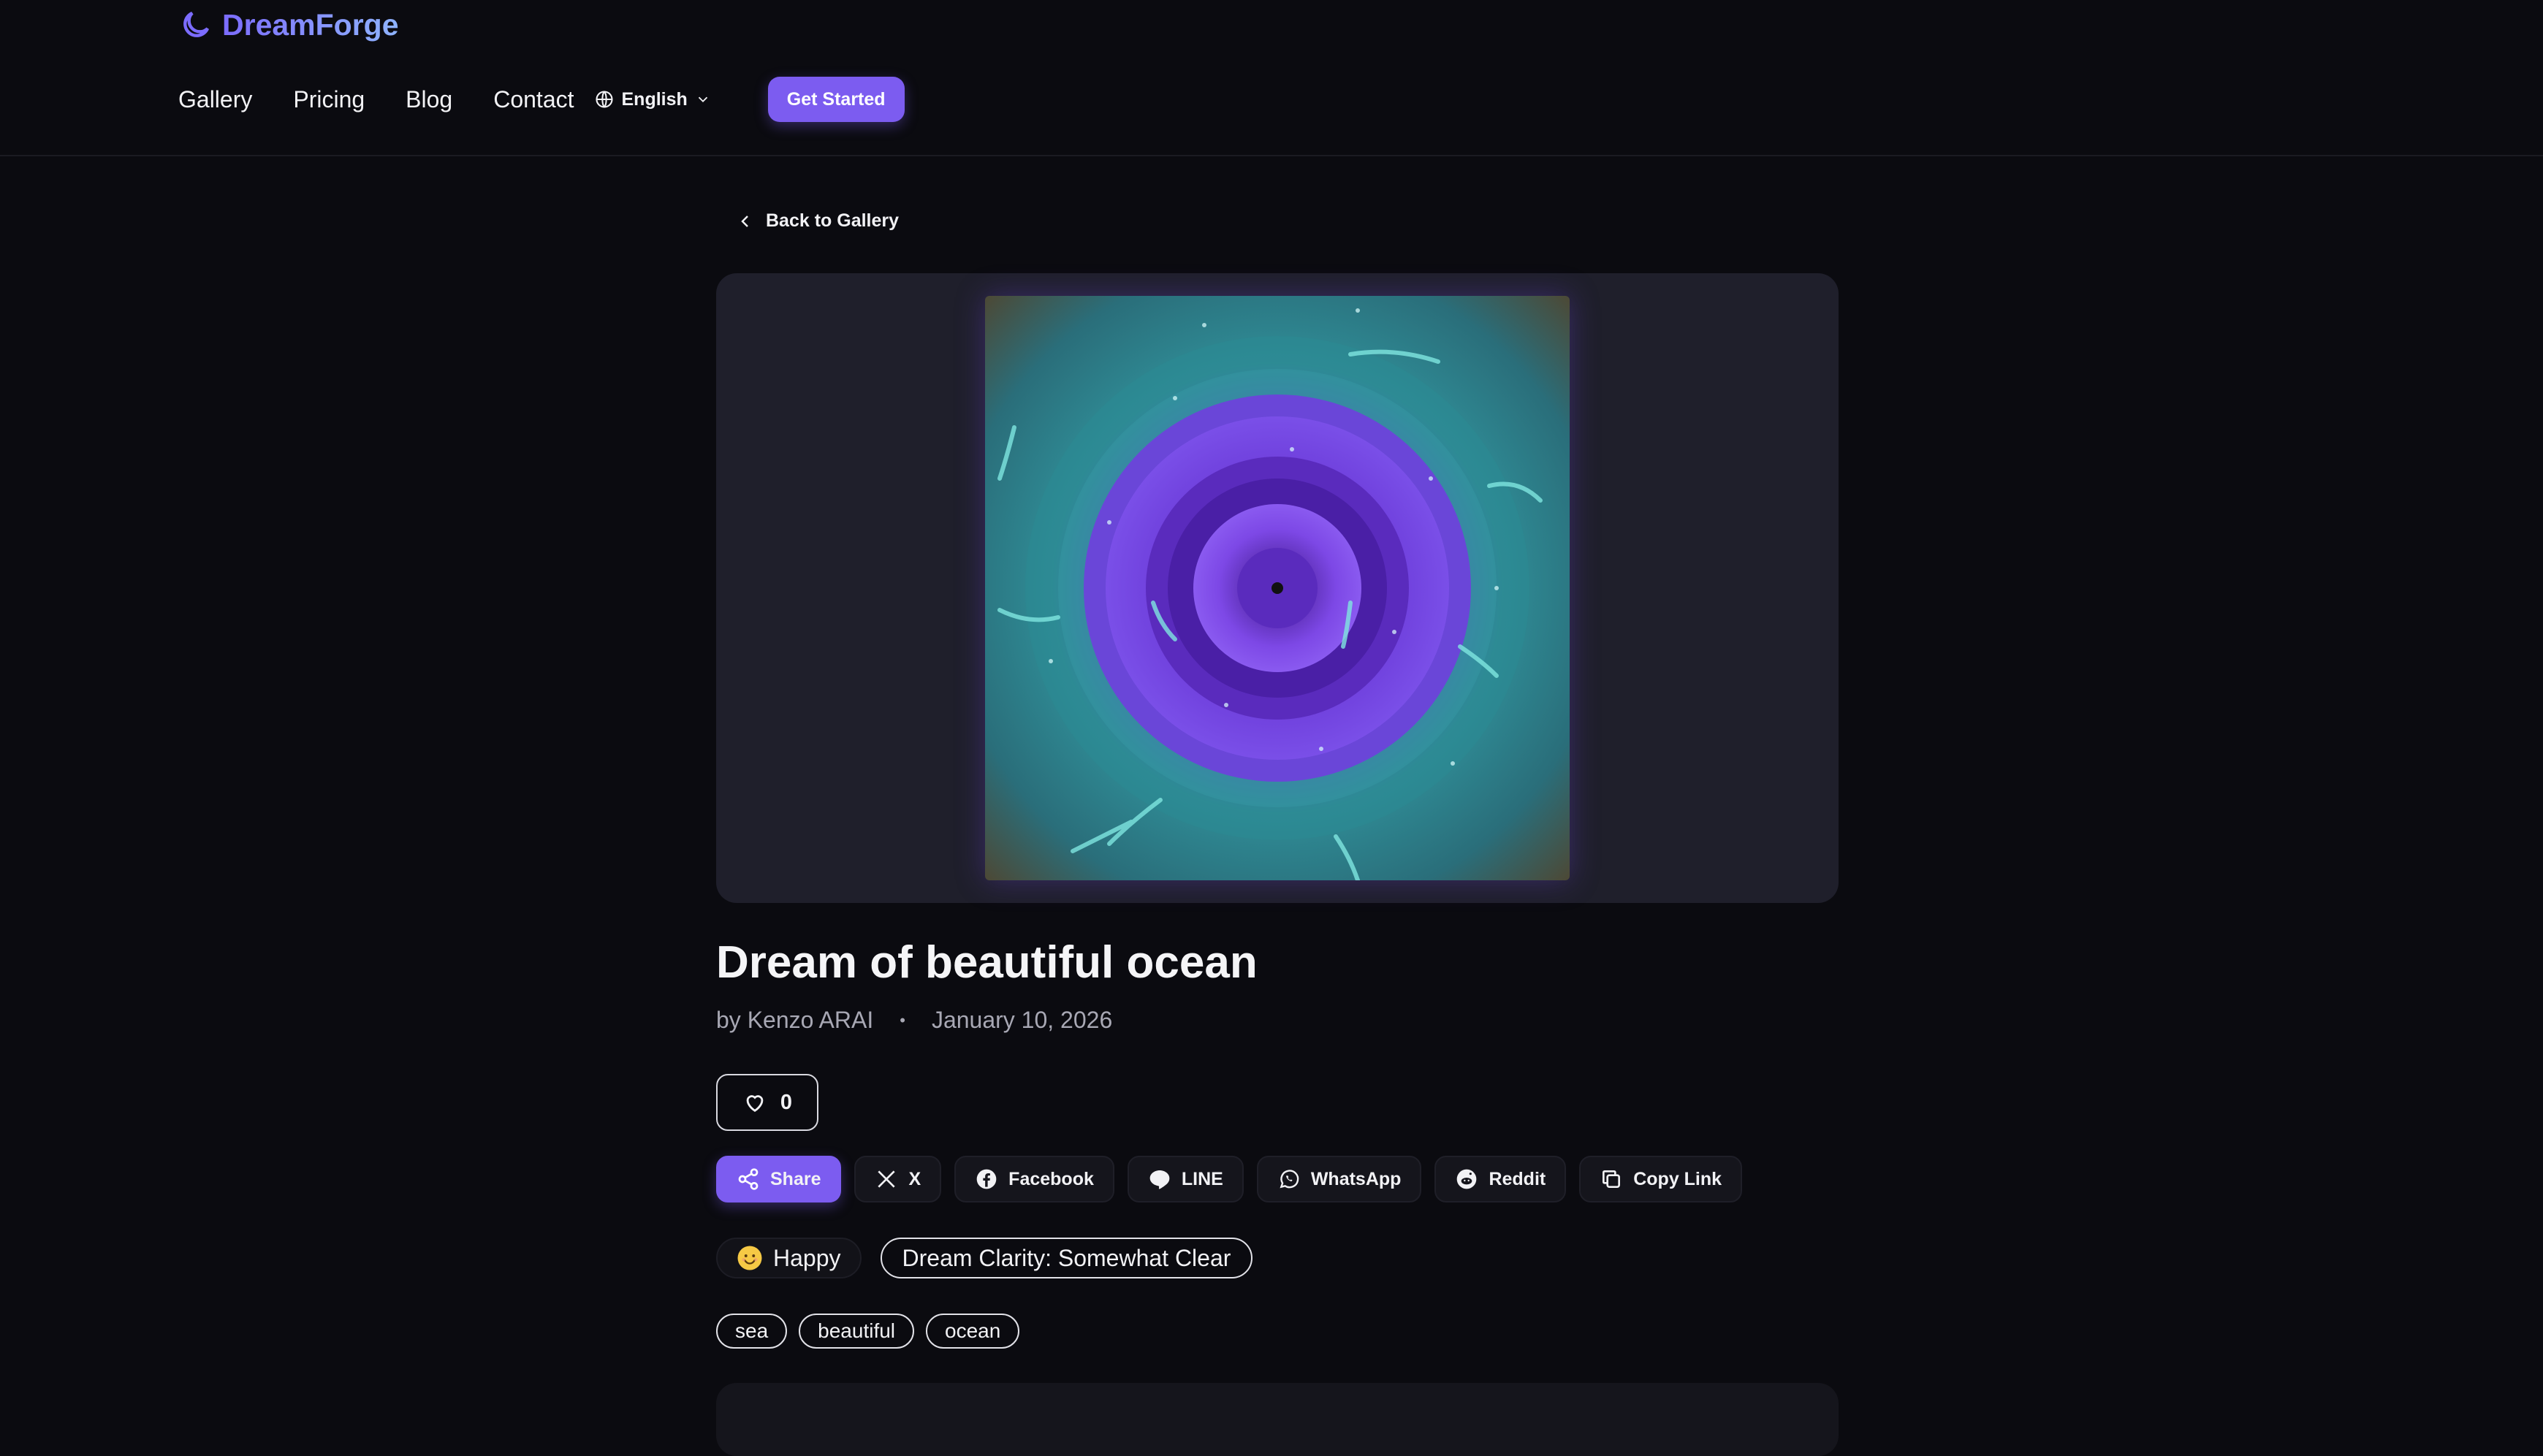  Describe the element at coordinates (755, 1104) in the screenshot. I see `heart-icon` at that location.